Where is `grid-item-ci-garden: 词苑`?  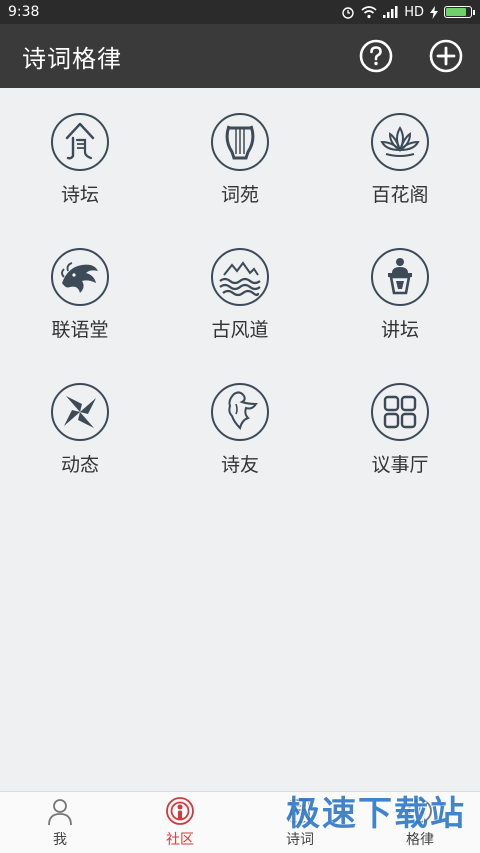 grid-item-ci-garden: 词苑 is located at coordinates (240, 159).